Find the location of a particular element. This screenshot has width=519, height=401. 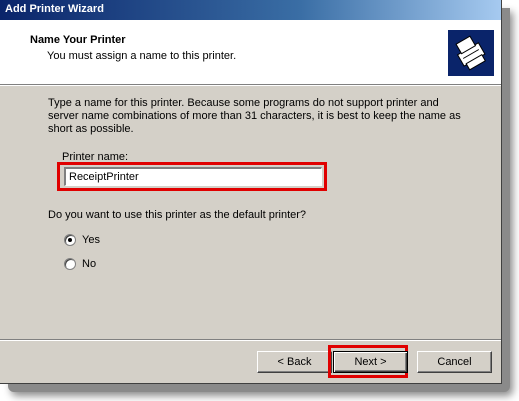

back-button: < Back is located at coordinates (294, 362).